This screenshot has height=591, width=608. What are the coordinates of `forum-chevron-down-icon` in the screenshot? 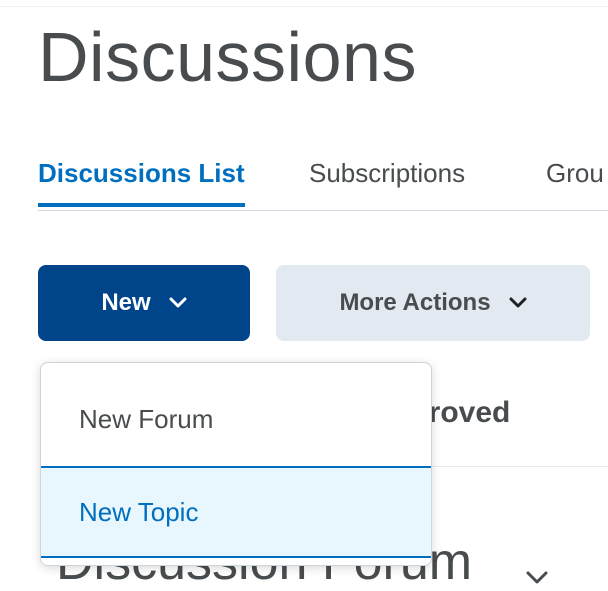 It's located at (537, 578).